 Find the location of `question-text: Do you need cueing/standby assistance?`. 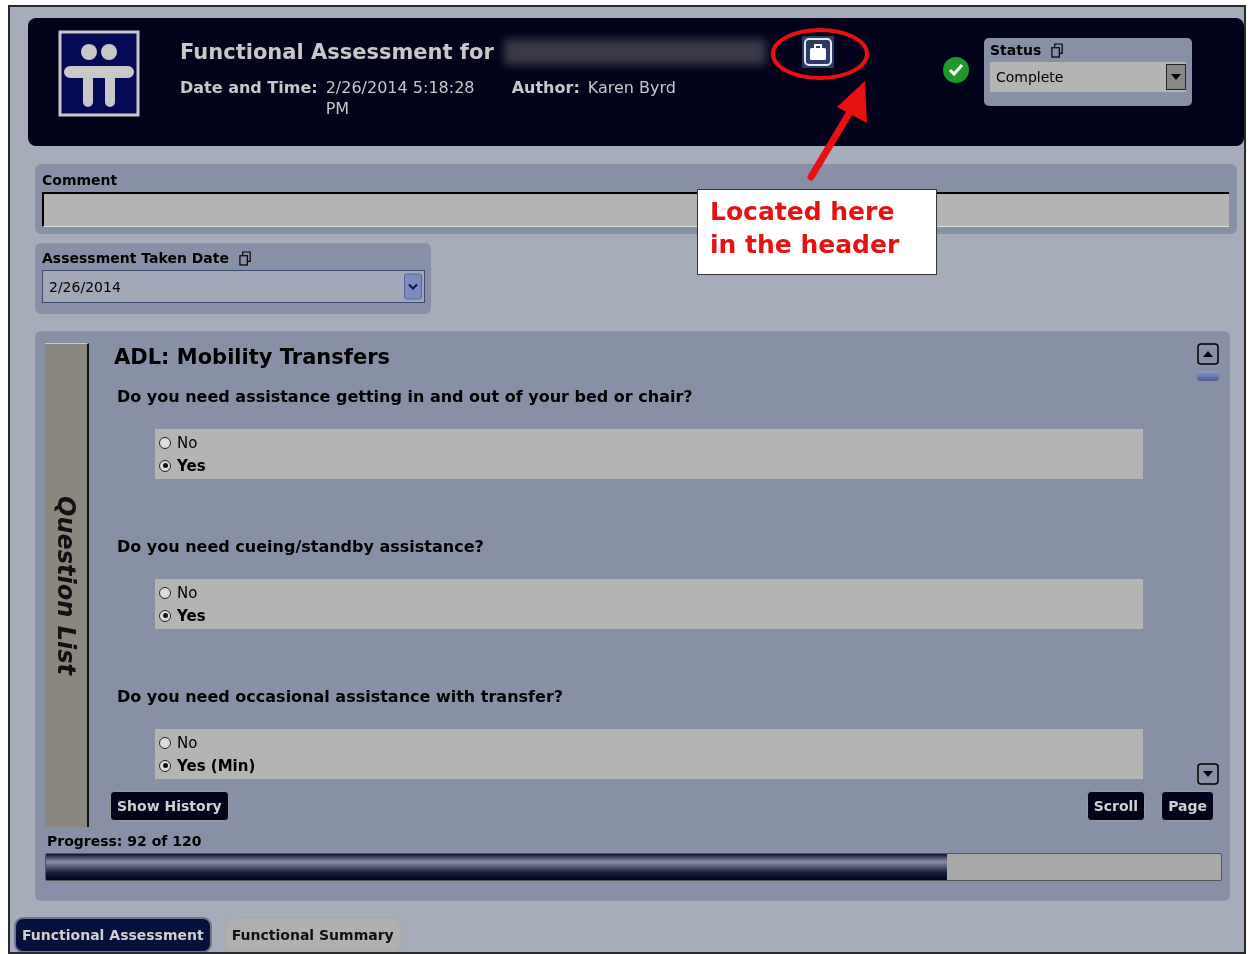

question-text: Do you need cueing/standby assistance? is located at coordinates (301, 546).